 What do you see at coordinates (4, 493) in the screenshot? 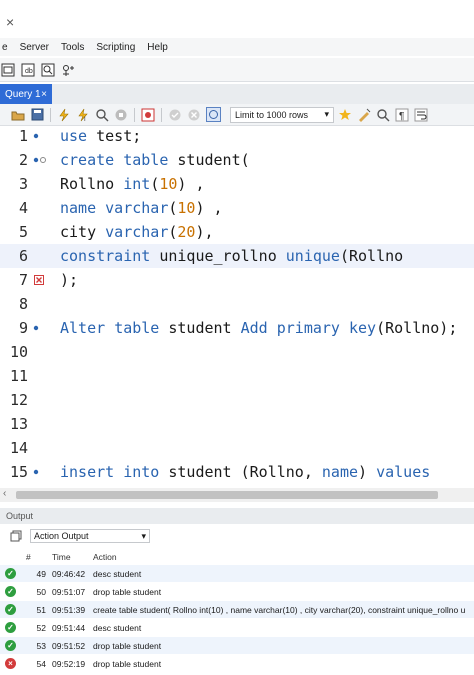
I see `scroll-left-icon: ‹` at bounding box center [4, 493].